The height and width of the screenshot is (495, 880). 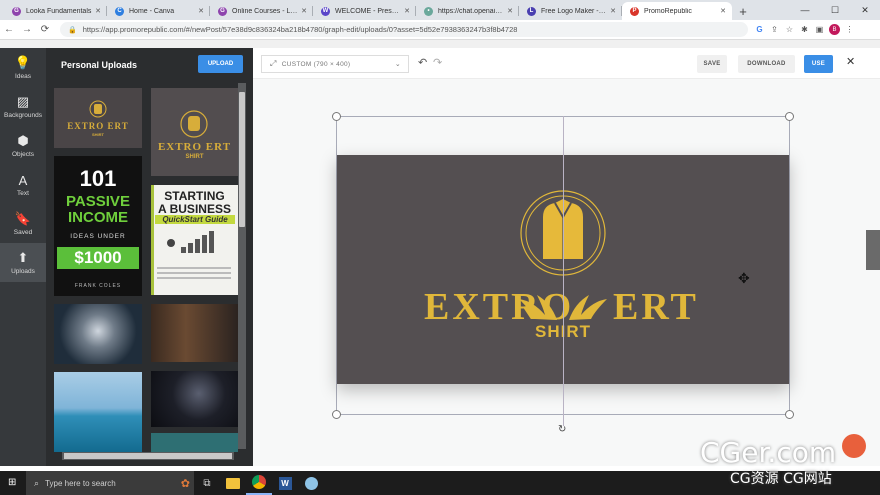 I want to click on file-explorer-icon, so click(x=233, y=483).